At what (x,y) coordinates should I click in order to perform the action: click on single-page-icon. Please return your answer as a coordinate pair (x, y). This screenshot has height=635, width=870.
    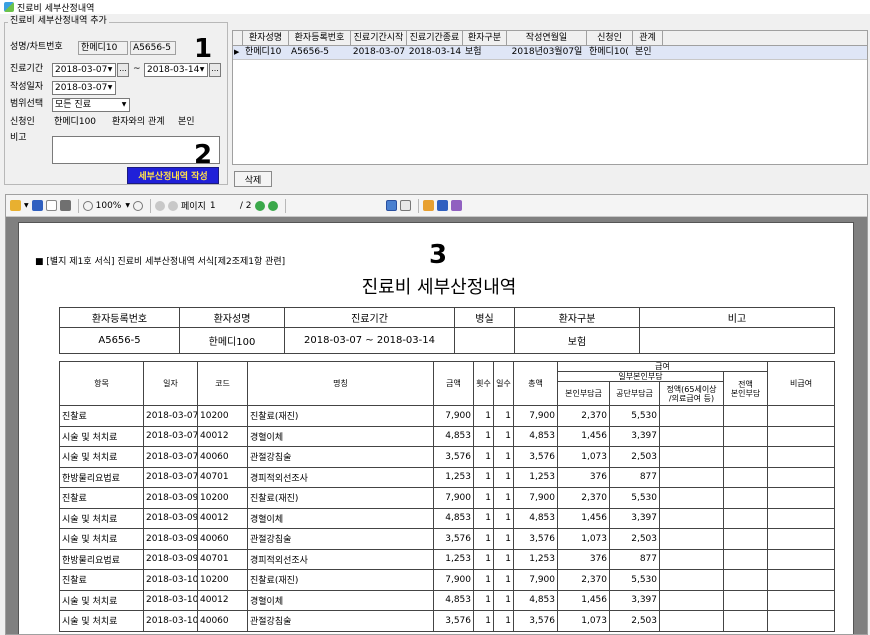
    Looking at the image, I should click on (392, 205).